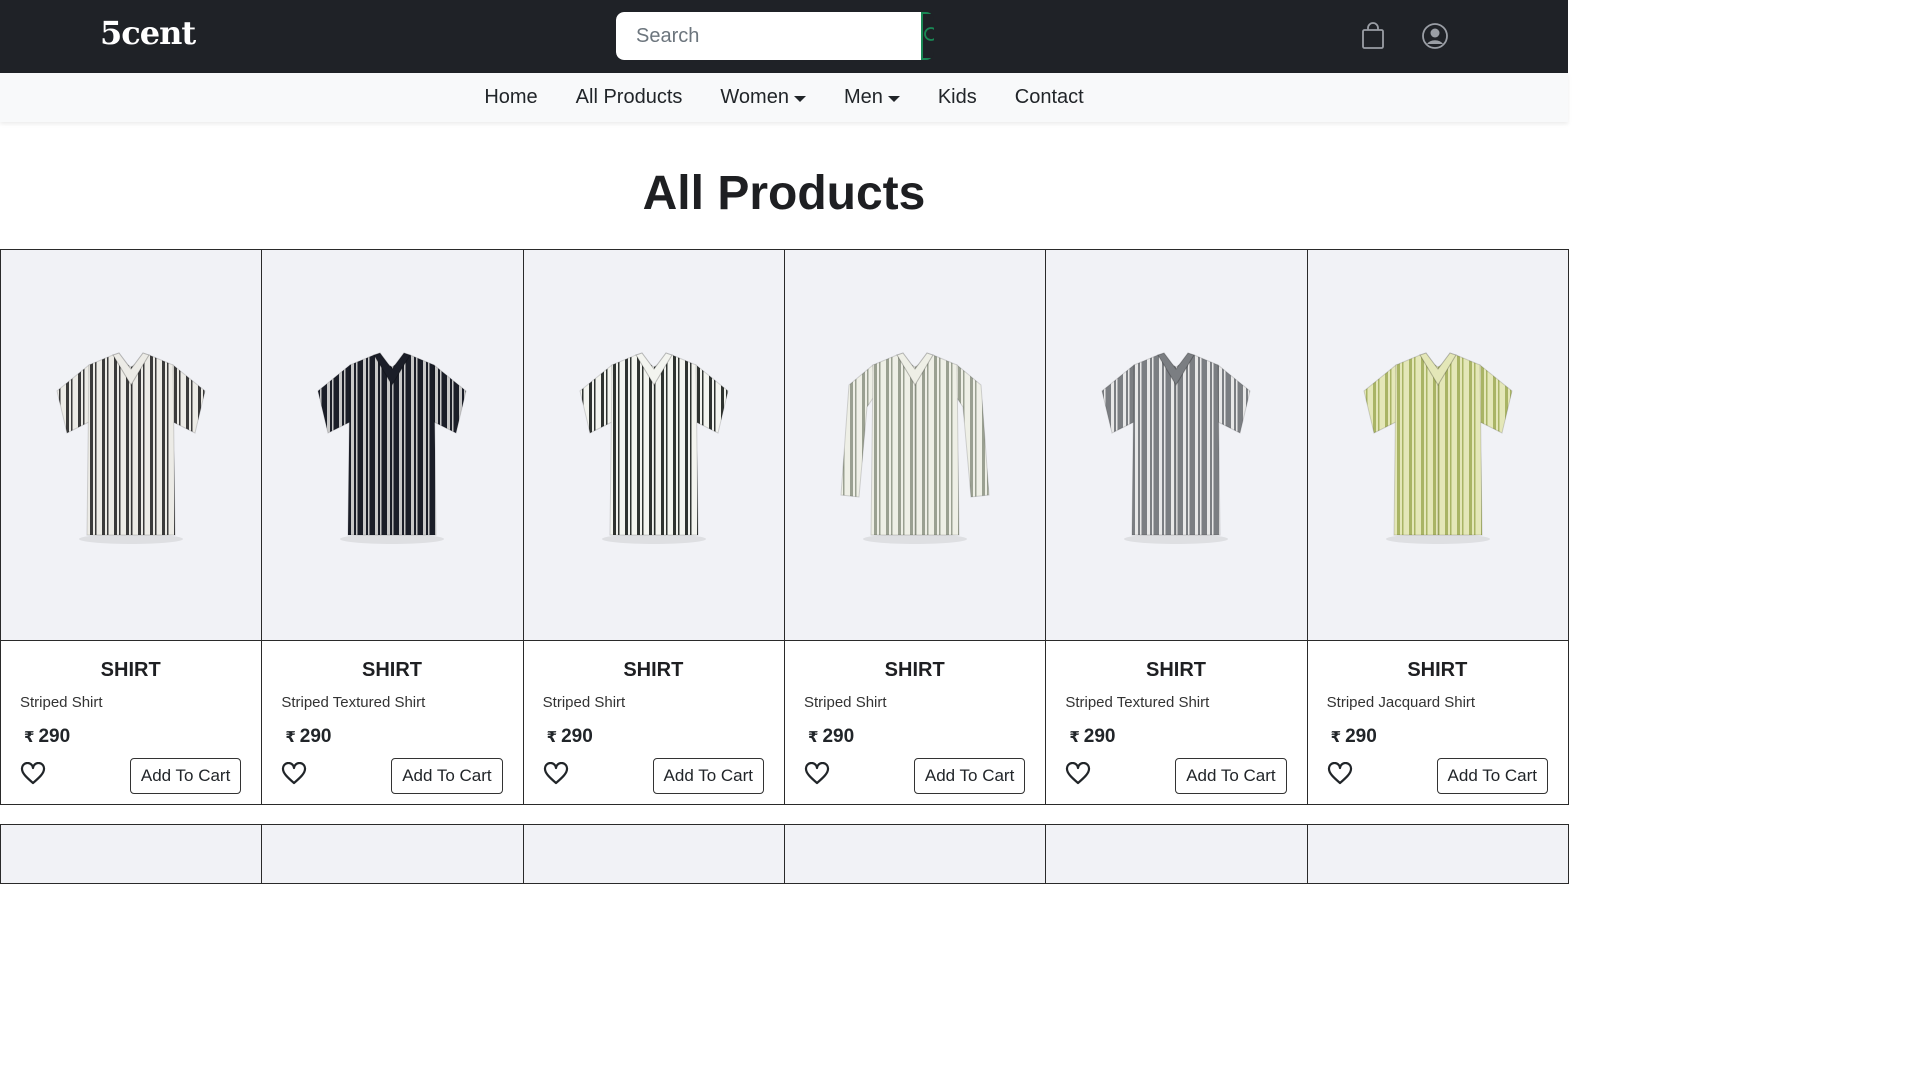  I want to click on nav-home-label: Home, so click(511, 97).